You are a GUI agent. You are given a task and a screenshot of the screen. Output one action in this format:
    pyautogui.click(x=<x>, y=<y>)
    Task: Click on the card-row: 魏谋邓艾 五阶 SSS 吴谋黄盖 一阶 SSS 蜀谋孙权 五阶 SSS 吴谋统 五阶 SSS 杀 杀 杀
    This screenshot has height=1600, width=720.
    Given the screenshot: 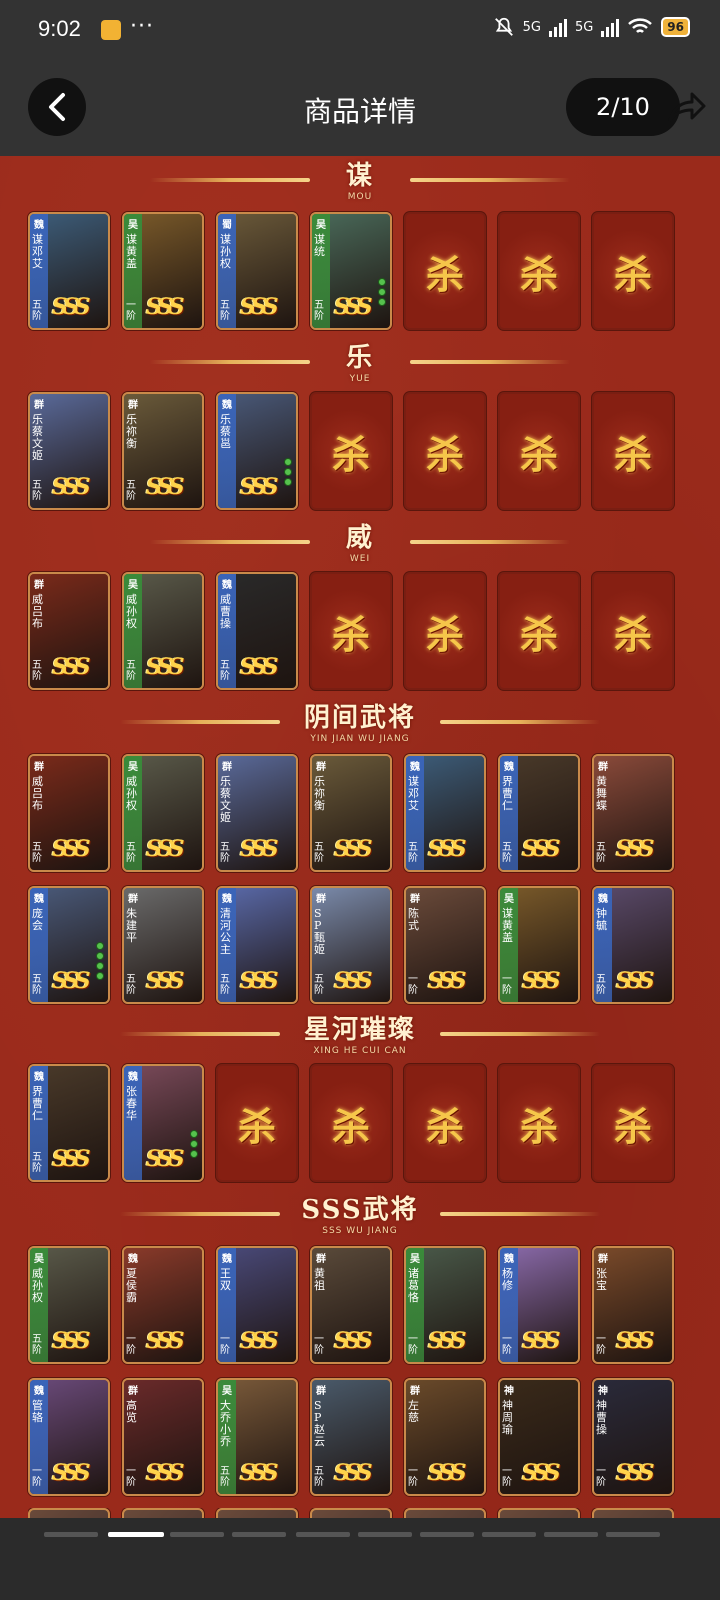 What is the action you would take?
    pyautogui.click(x=351, y=271)
    